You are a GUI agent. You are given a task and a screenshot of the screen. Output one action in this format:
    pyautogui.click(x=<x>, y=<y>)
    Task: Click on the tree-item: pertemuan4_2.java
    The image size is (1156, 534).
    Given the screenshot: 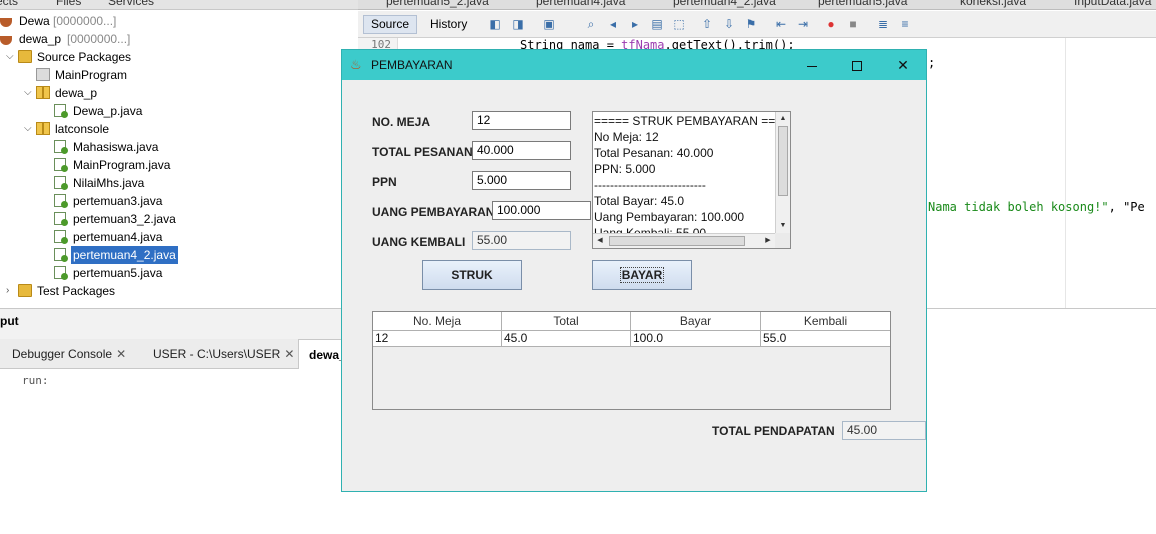 What is the action you would take?
    pyautogui.click(x=179, y=255)
    